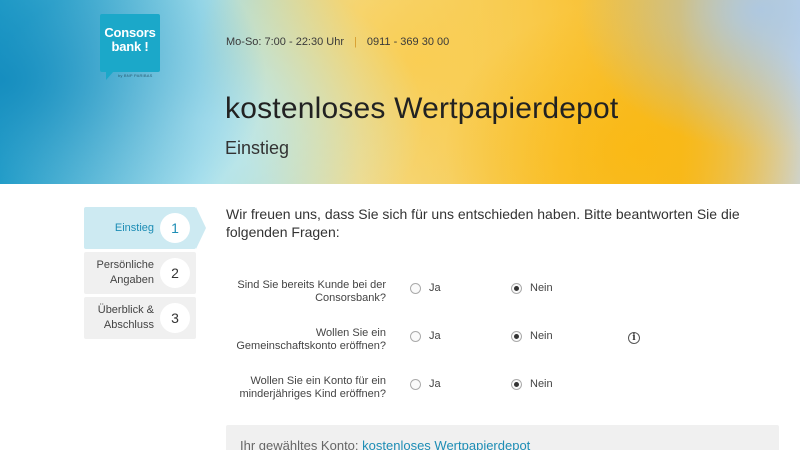  I want to click on existing-customer-yes-option: Ja, so click(425, 288).